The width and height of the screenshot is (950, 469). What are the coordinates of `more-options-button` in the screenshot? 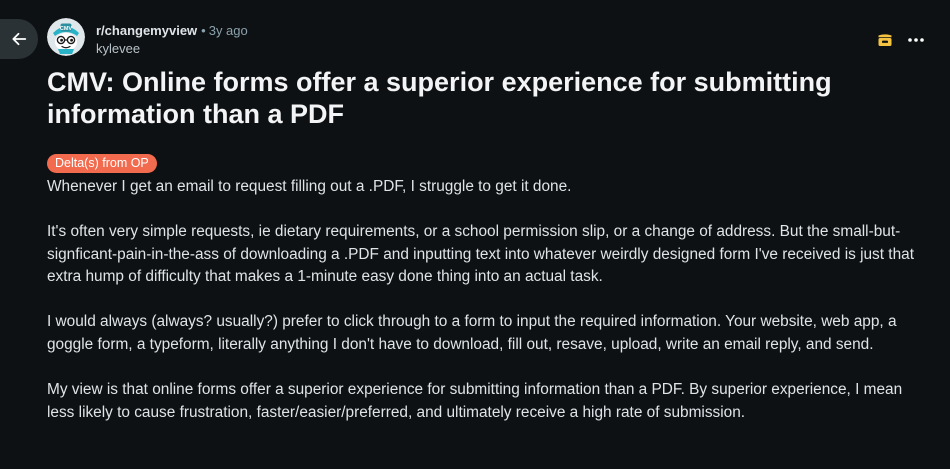 It's located at (916, 40).